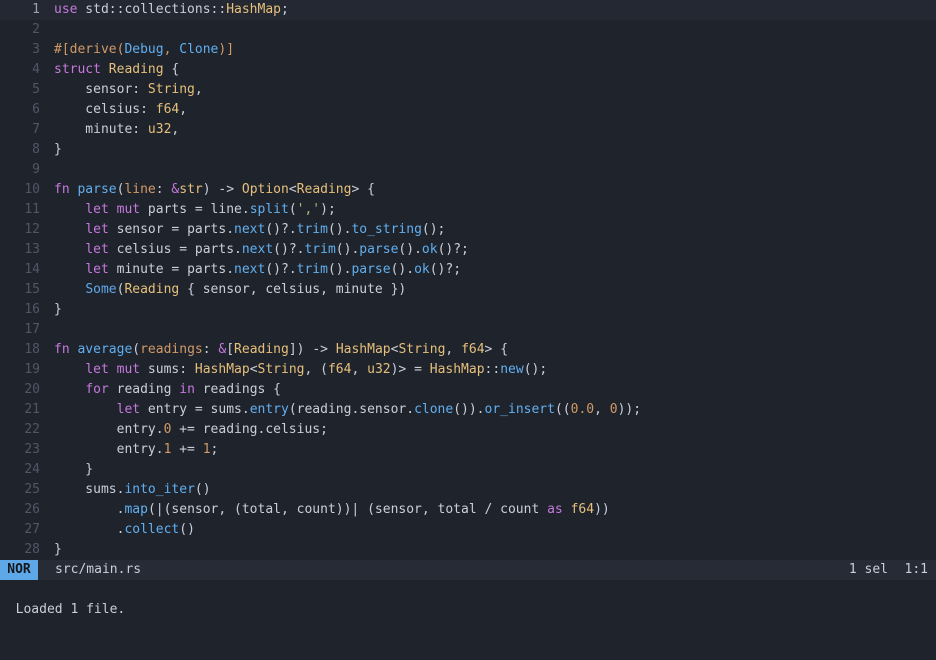 The image size is (936, 660). What do you see at coordinates (261, 349) in the screenshot?
I see `token: Reading` at bounding box center [261, 349].